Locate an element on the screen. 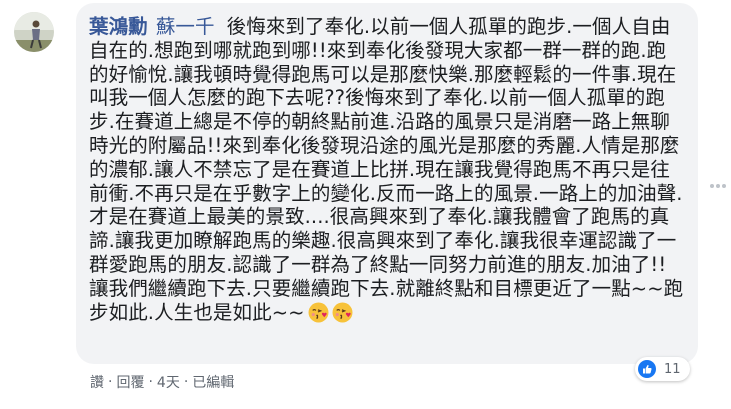  reaction-count: 11 is located at coordinates (672, 369).